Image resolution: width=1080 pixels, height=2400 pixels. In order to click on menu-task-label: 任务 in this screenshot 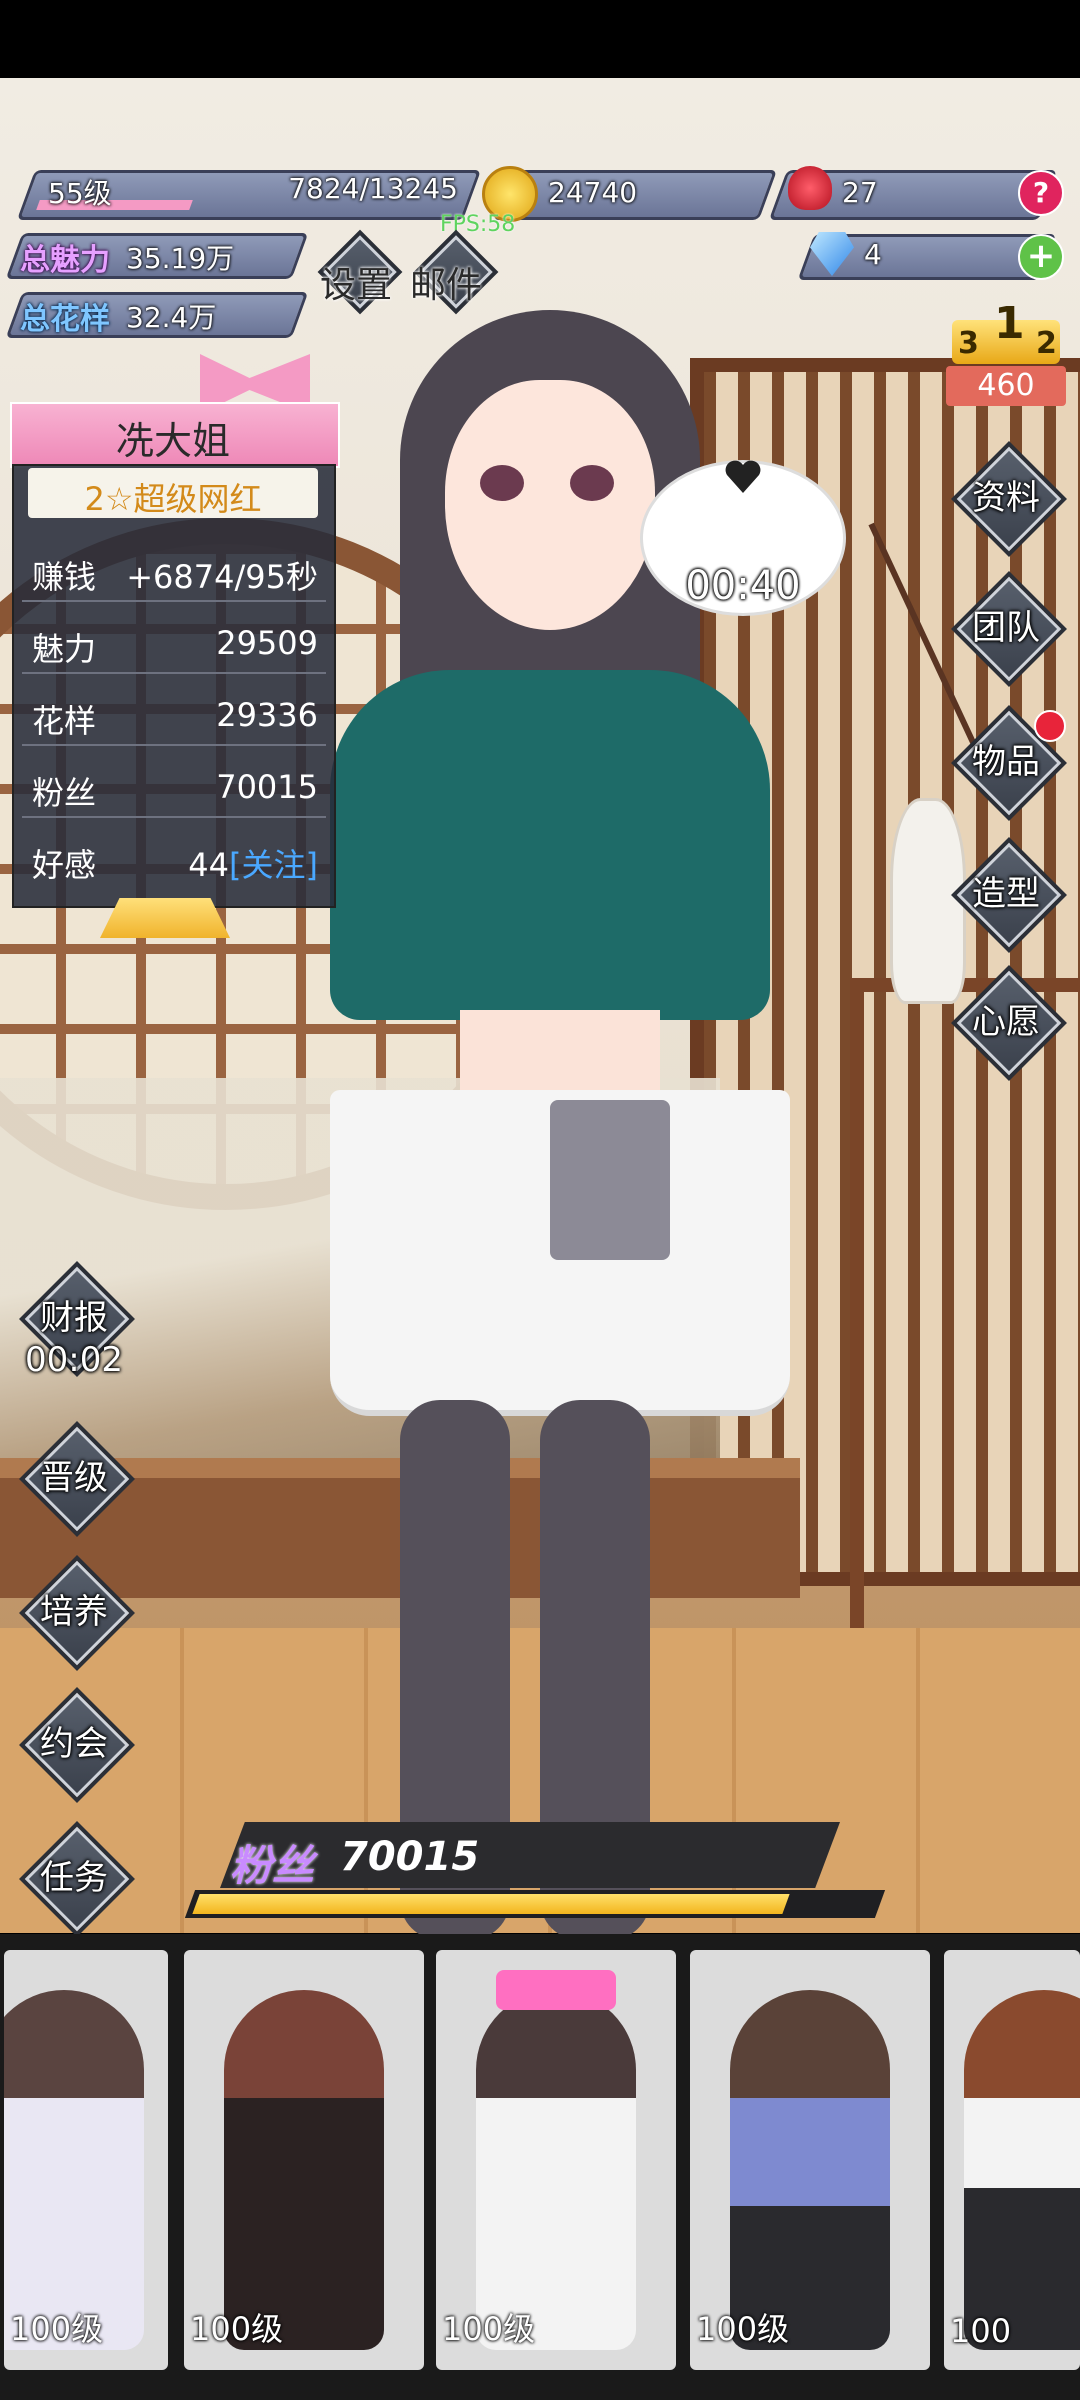, I will do `click(74, 1878)`.